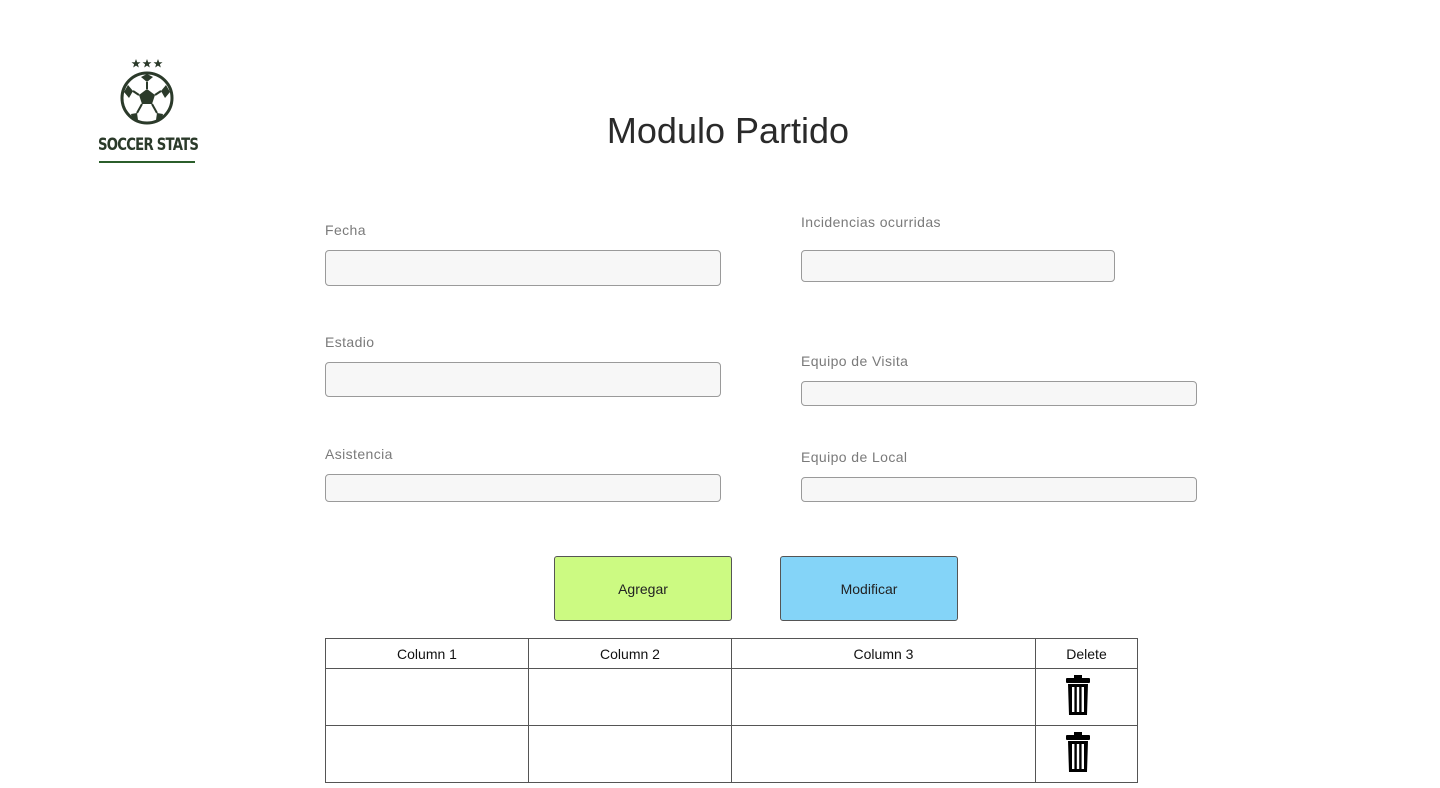 This screenshot has width=1440, height=788. I want to click on partidos-table: Column 1 Column 2 Column 3 Delete, so click(731, 710).